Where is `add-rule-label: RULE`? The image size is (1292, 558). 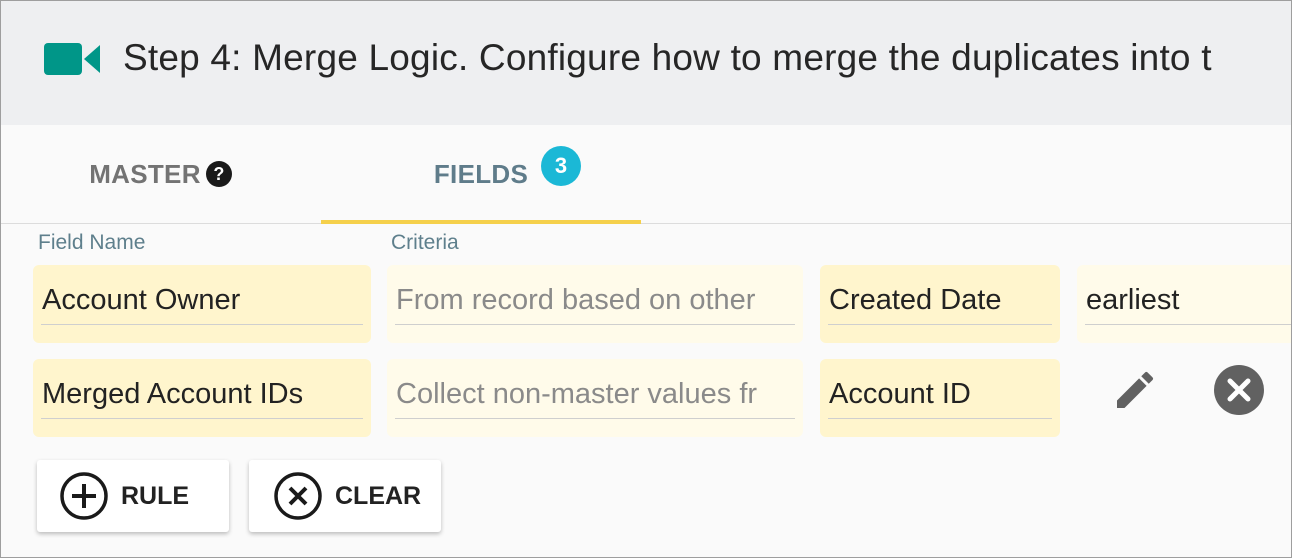
add-rule-label: RULE is located at coordinates (155, 495).